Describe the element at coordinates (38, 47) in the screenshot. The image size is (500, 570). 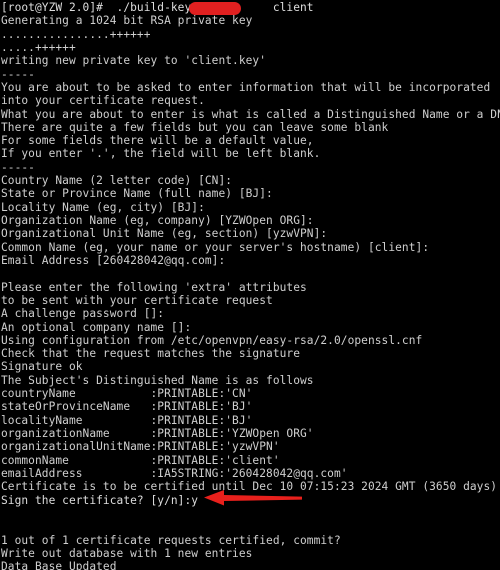
I see `terminal-line: .....++++++` at that location.